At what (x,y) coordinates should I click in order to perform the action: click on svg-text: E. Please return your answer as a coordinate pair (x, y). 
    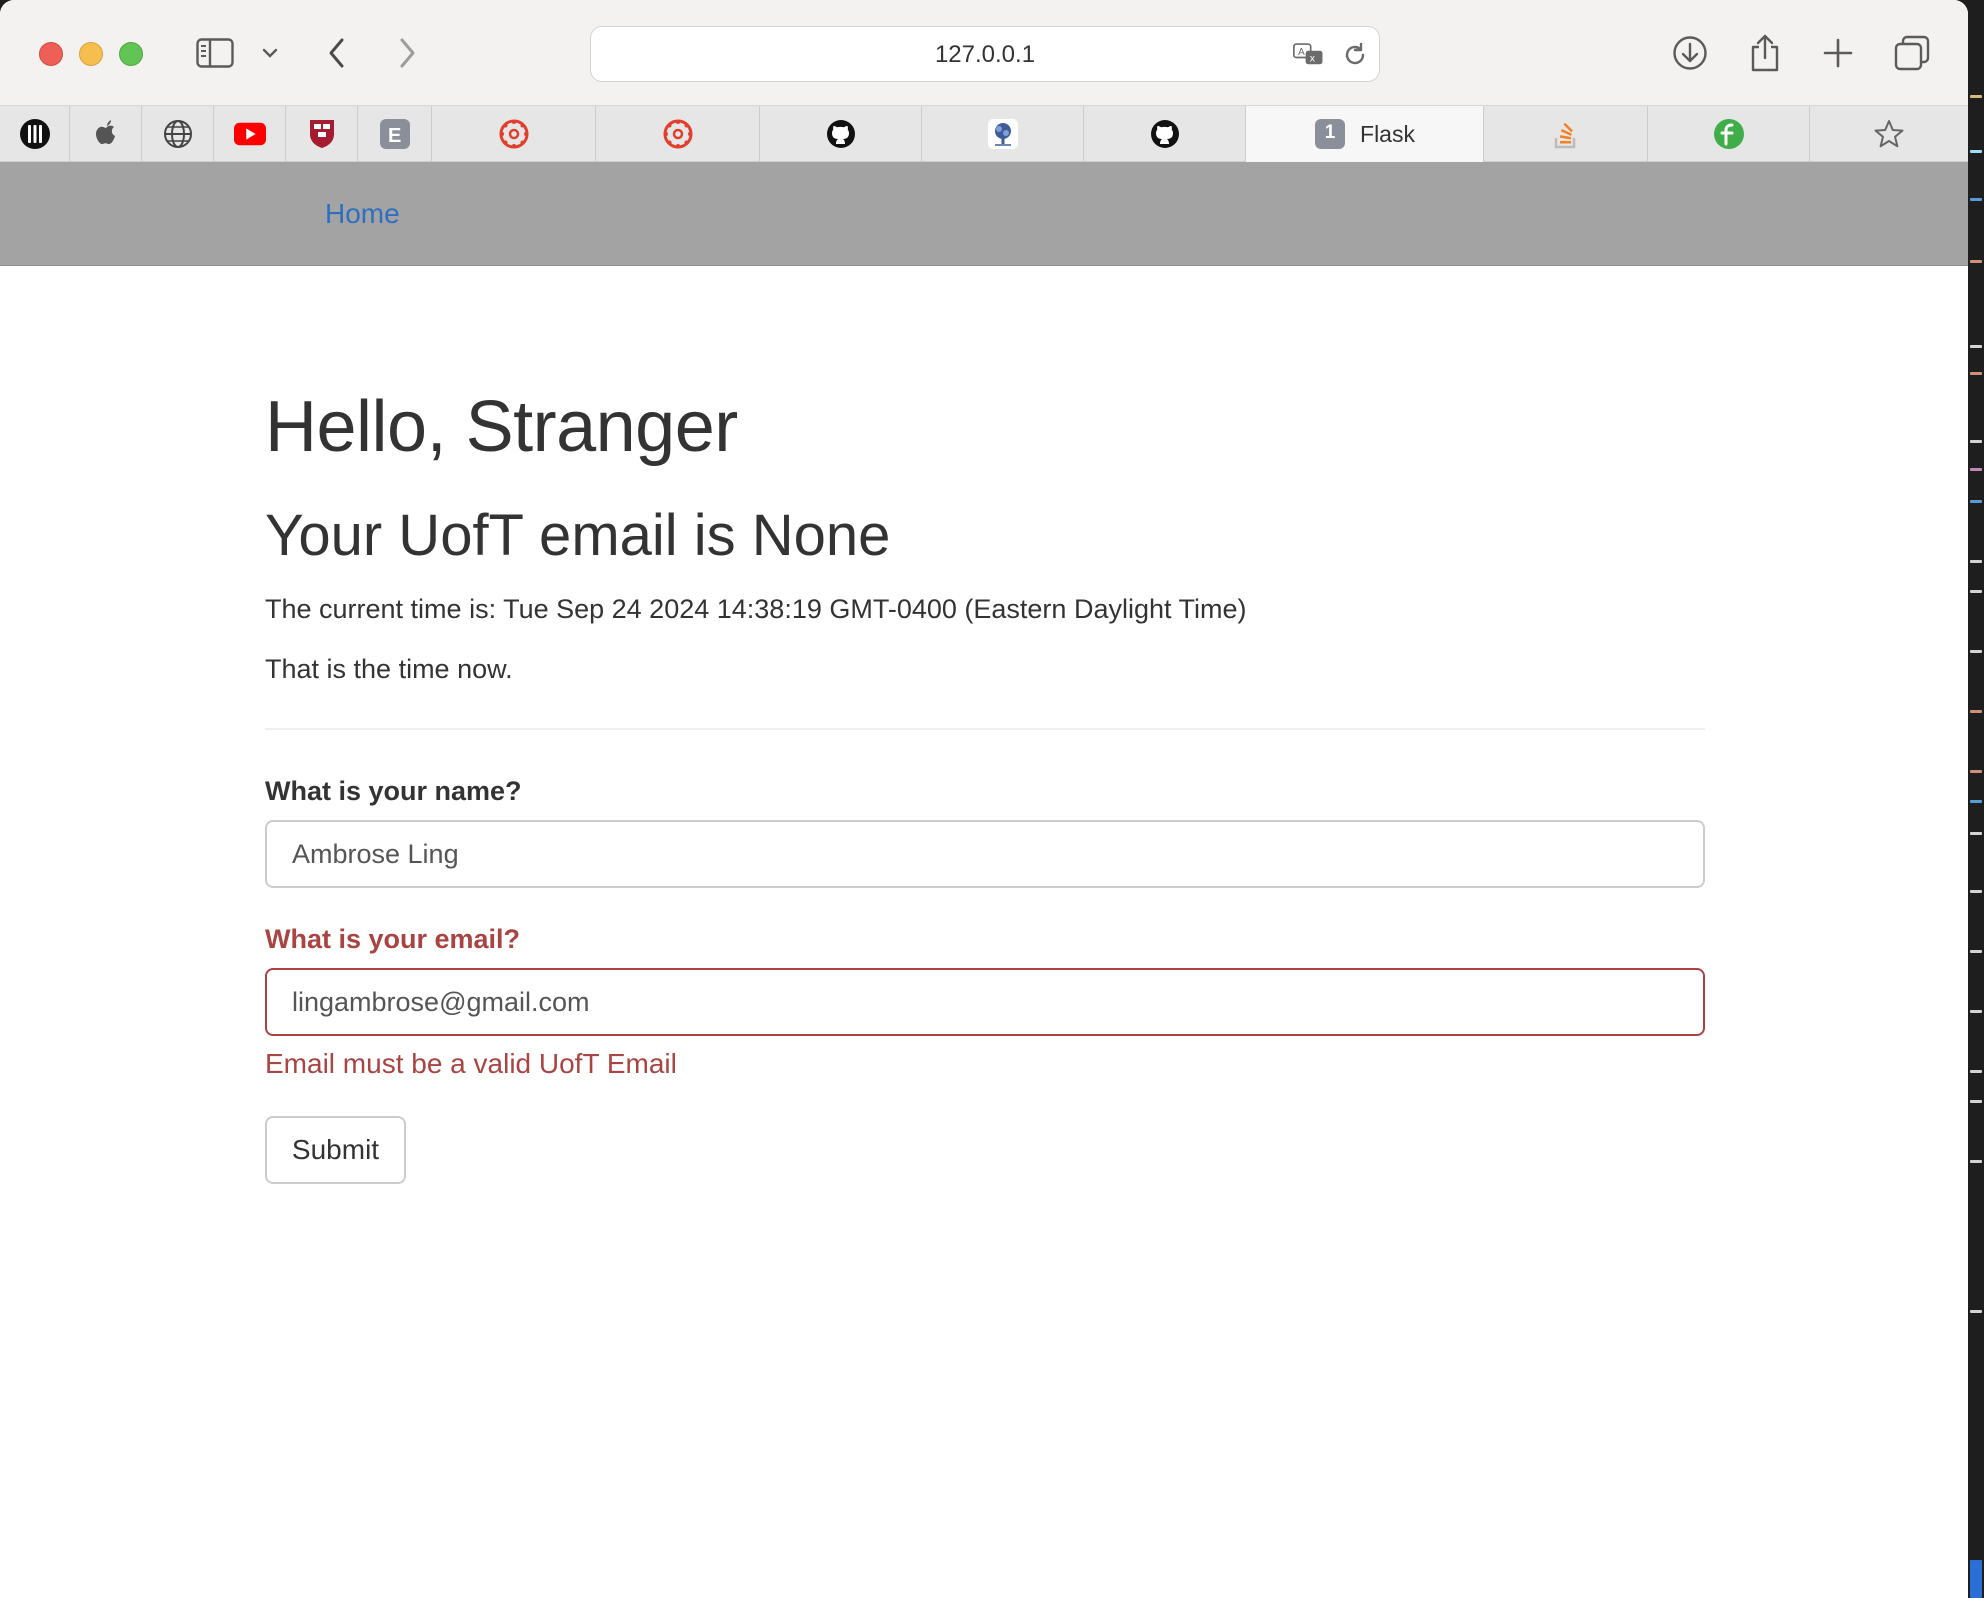
    Looking at the image, I should click on (394, 136).